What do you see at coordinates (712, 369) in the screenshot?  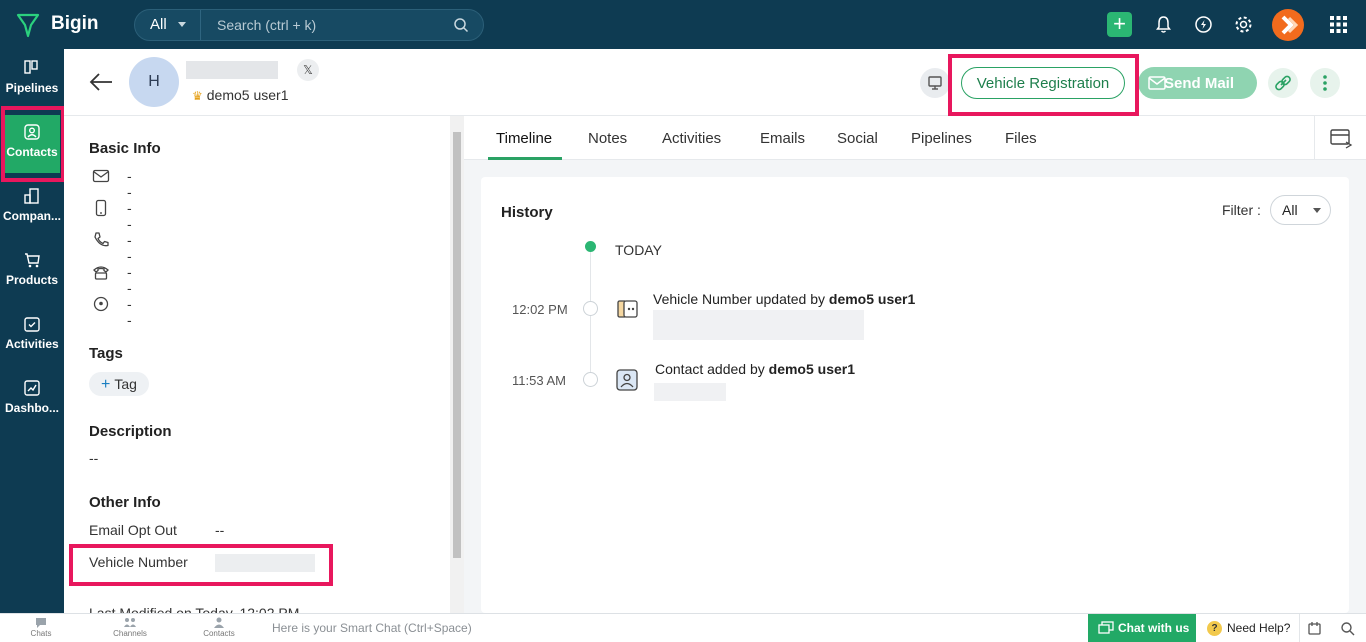 I see `entry-text: Contact added by` at bounding box center [712, 369].